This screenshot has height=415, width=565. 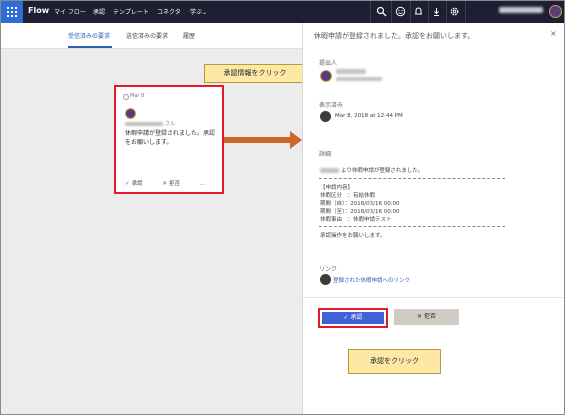 What do you see at coordinates (205, 12) in the screenshot?
I see `chevron-down-icon: ⌄` at bounding box center [205, 12].